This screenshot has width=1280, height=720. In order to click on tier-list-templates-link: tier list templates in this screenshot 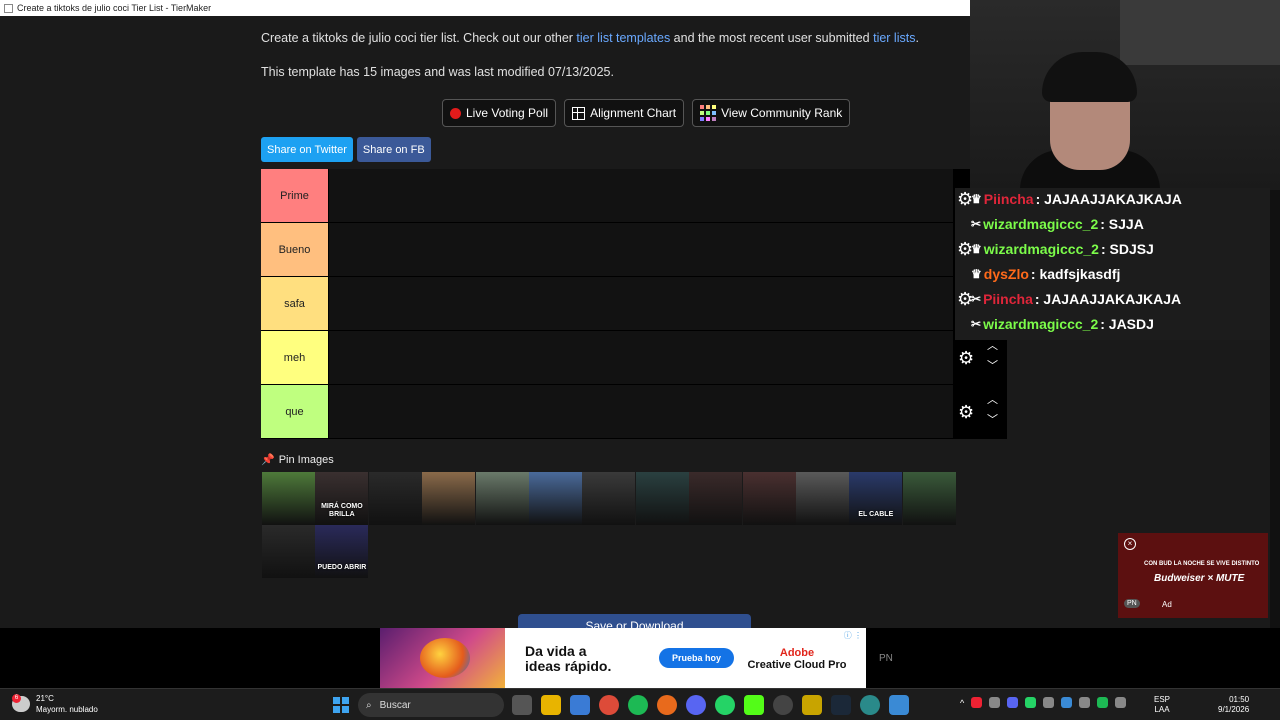, I will do `click(623, 38)`.